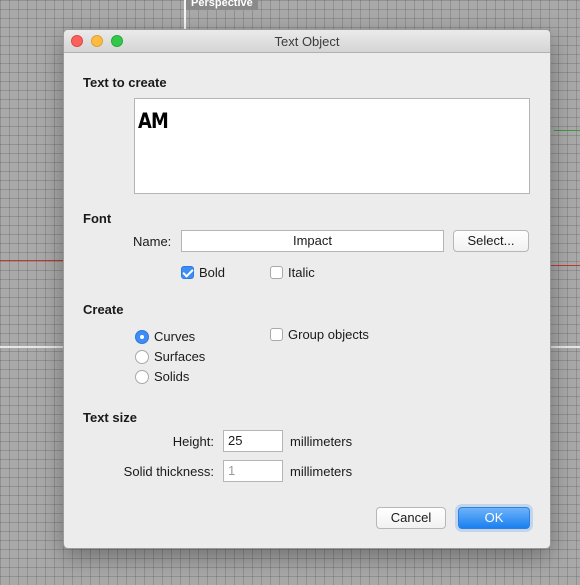 Image resolution: width=580 pixels, height=585 pixels. Describe the element at coordinates (168, 471) in the screenshot. I see `solid-thickness-label: Solid thickness:` at that location.